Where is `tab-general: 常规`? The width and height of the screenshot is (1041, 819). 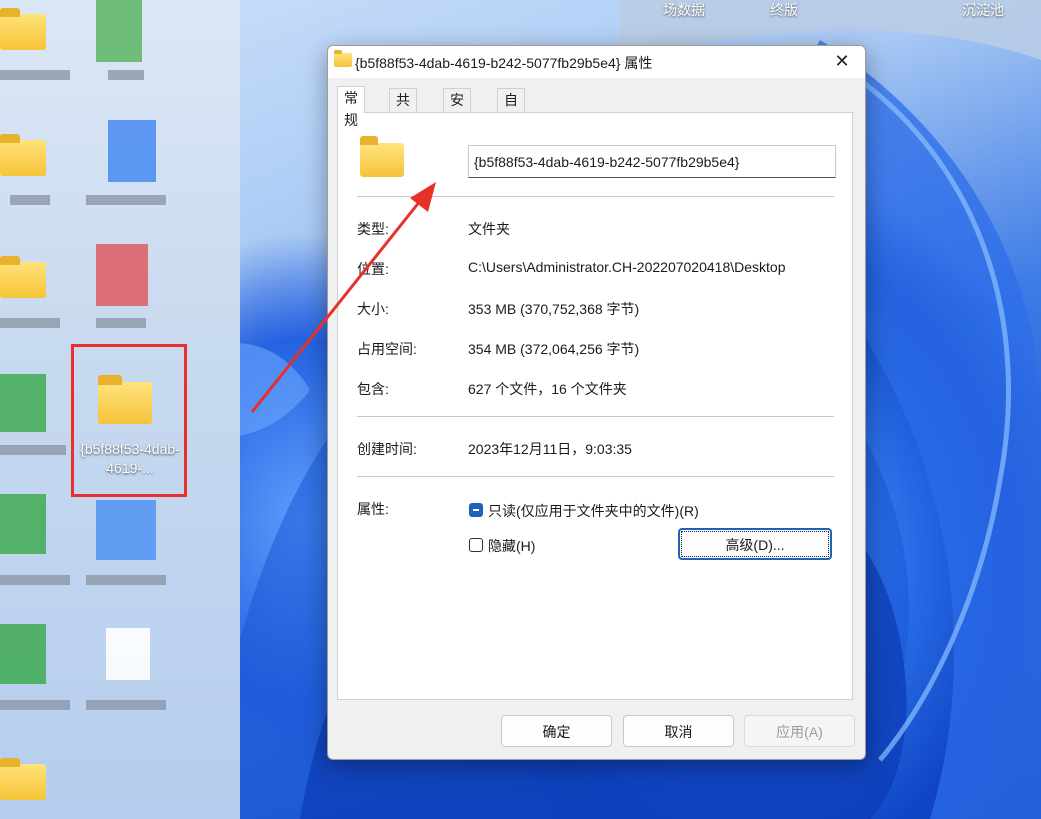
tab-general: 常规 is located at coordinates (351, 107).